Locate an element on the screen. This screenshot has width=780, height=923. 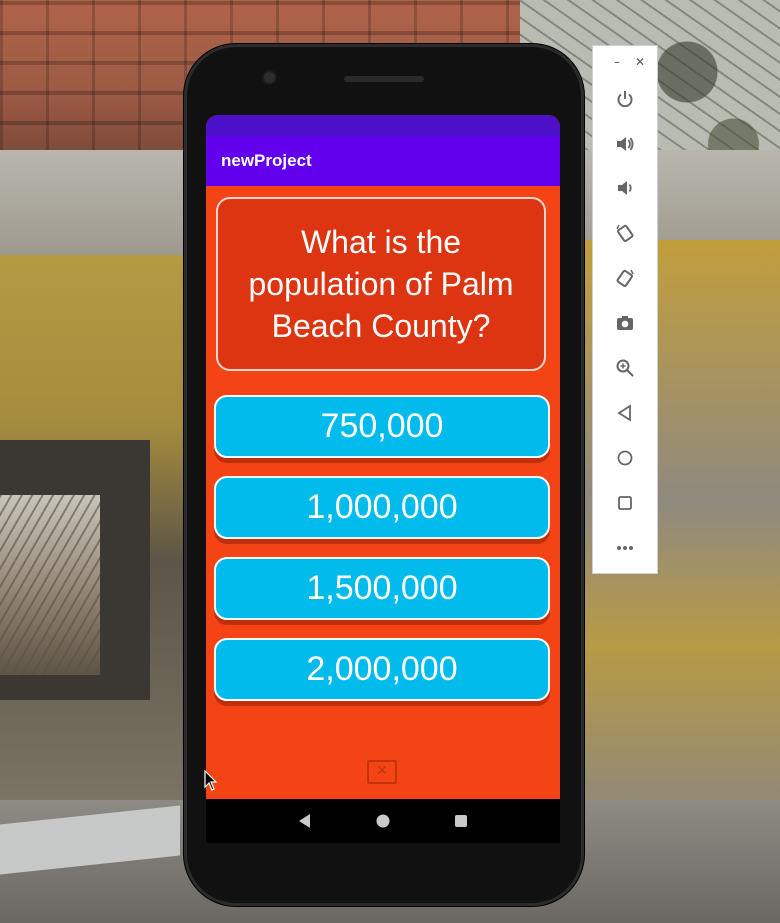
volume-up-icon is located at coordinates (625, 144).